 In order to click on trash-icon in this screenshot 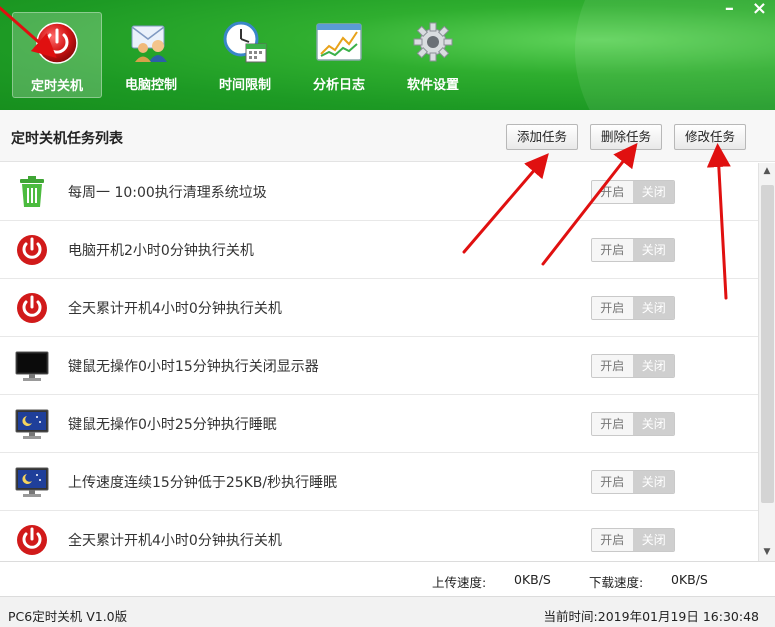, I will do `click(32, 192)`.